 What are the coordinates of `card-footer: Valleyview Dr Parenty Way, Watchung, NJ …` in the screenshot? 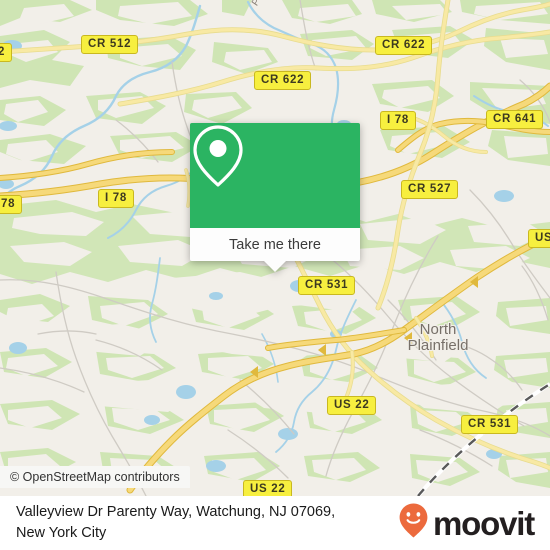 It's located at (275, 523).